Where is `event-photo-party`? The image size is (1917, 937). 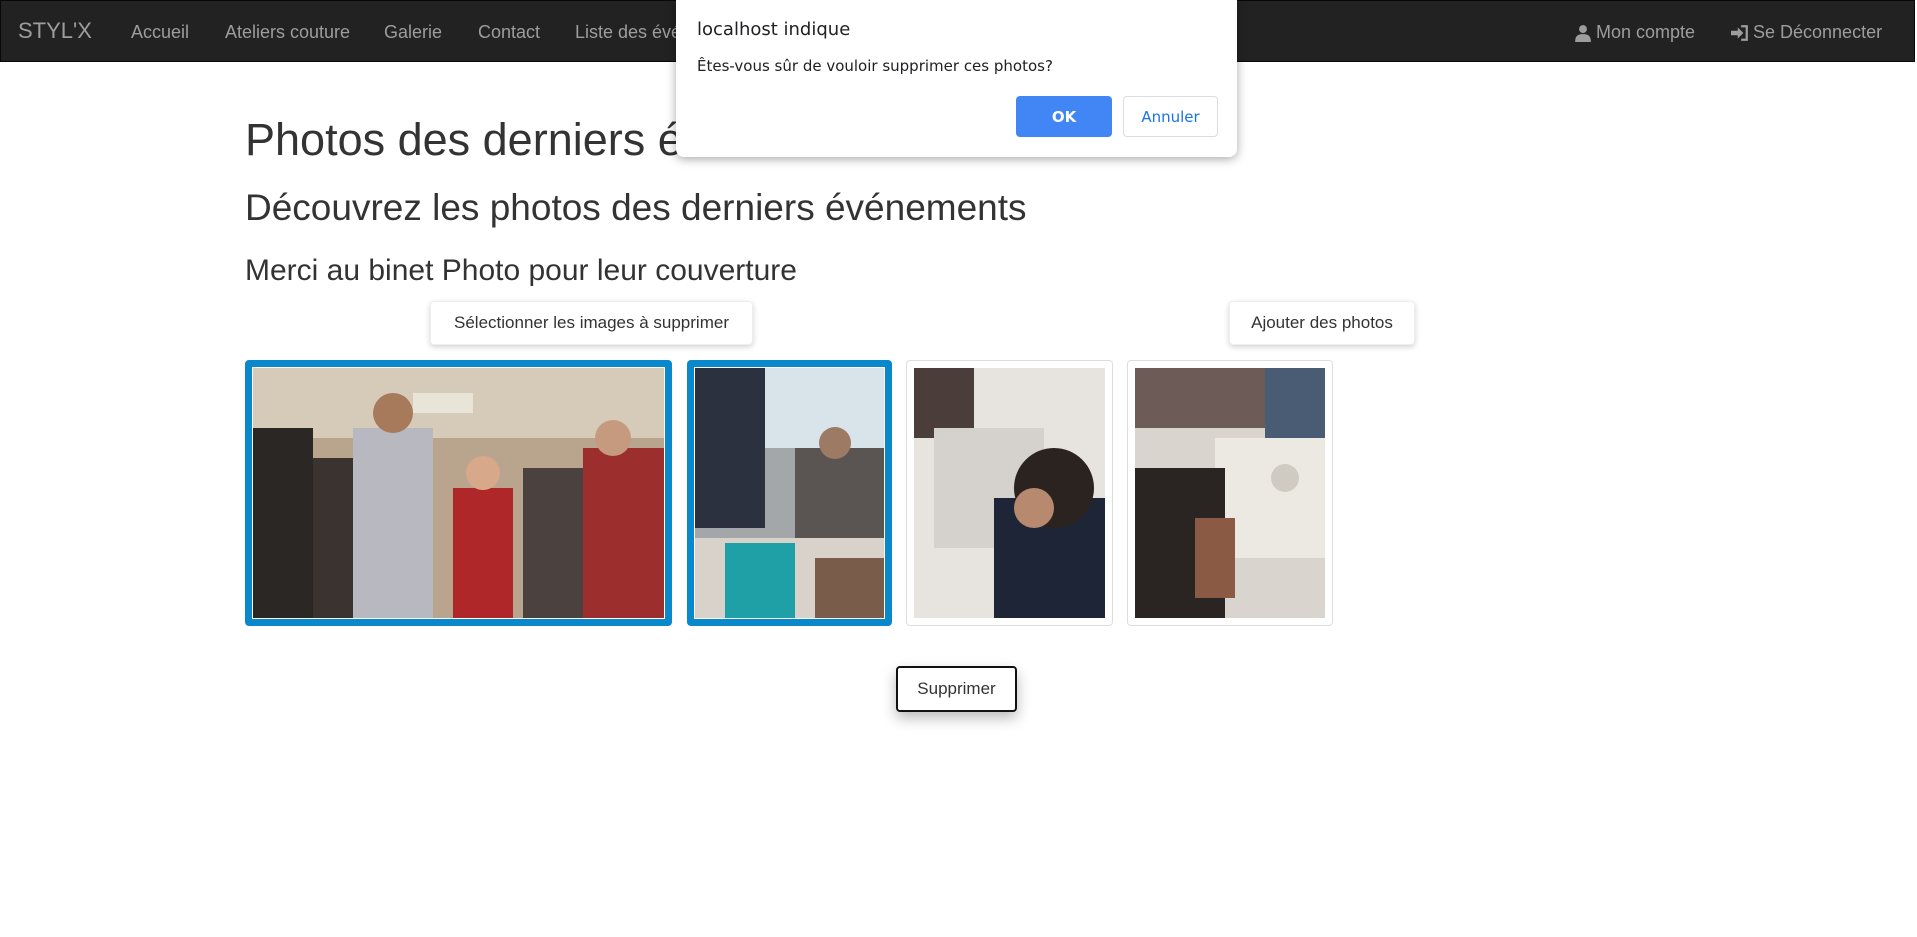 event-photo-party is located at coordinates (458, 493).